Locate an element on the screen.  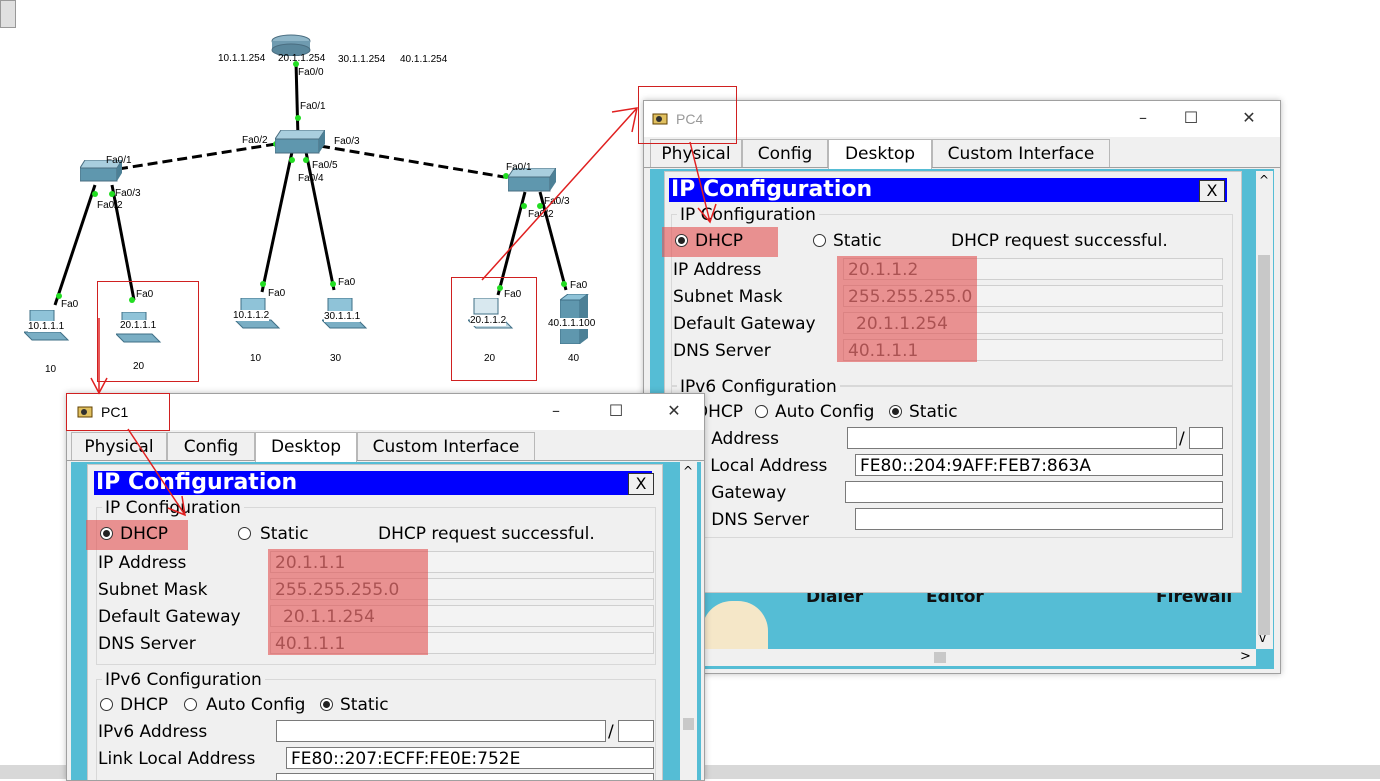
core-switch-icon is located at coordinates (300, 141).